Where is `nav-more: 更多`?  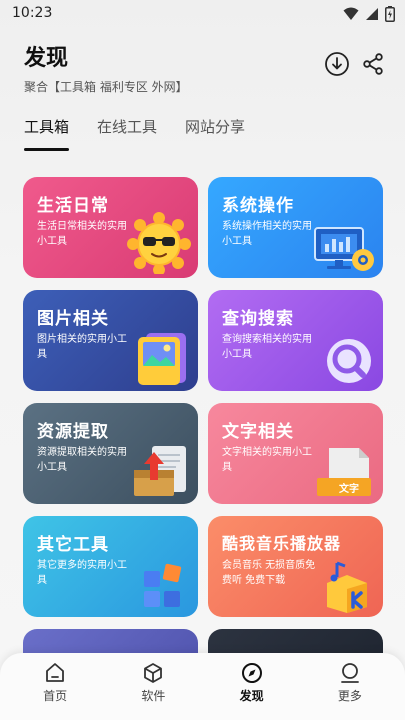 nav-more: 更多 is located at coordinates (350, 686).